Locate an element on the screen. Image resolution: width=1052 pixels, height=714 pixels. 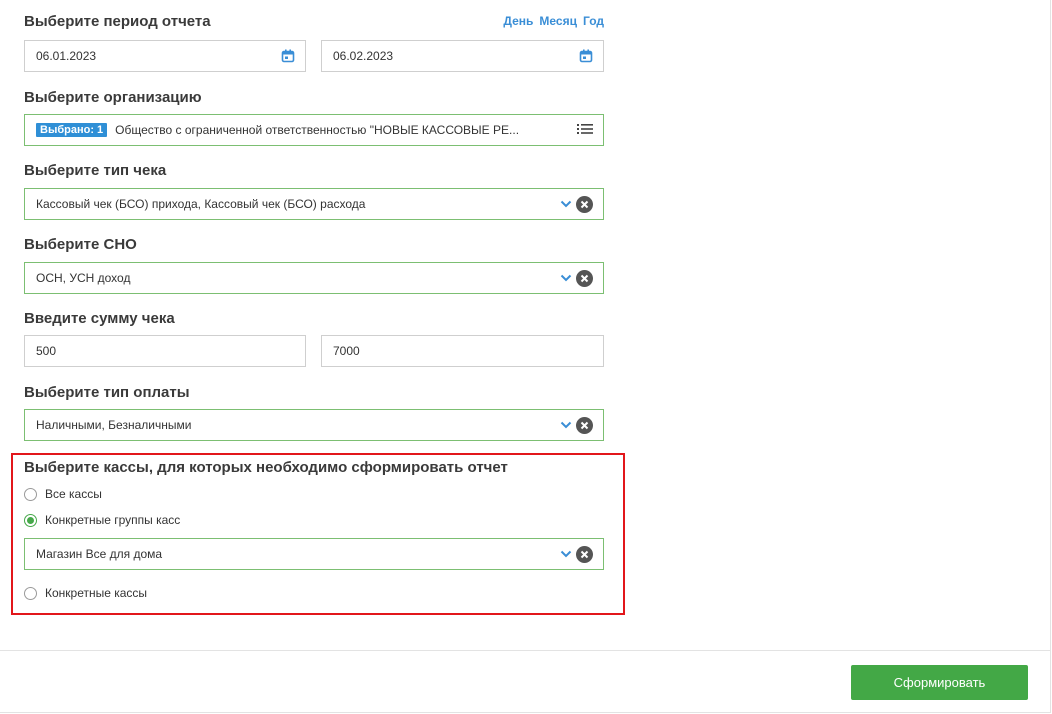
period-title: Выберите период отчета is located at coordinates (117, 21).